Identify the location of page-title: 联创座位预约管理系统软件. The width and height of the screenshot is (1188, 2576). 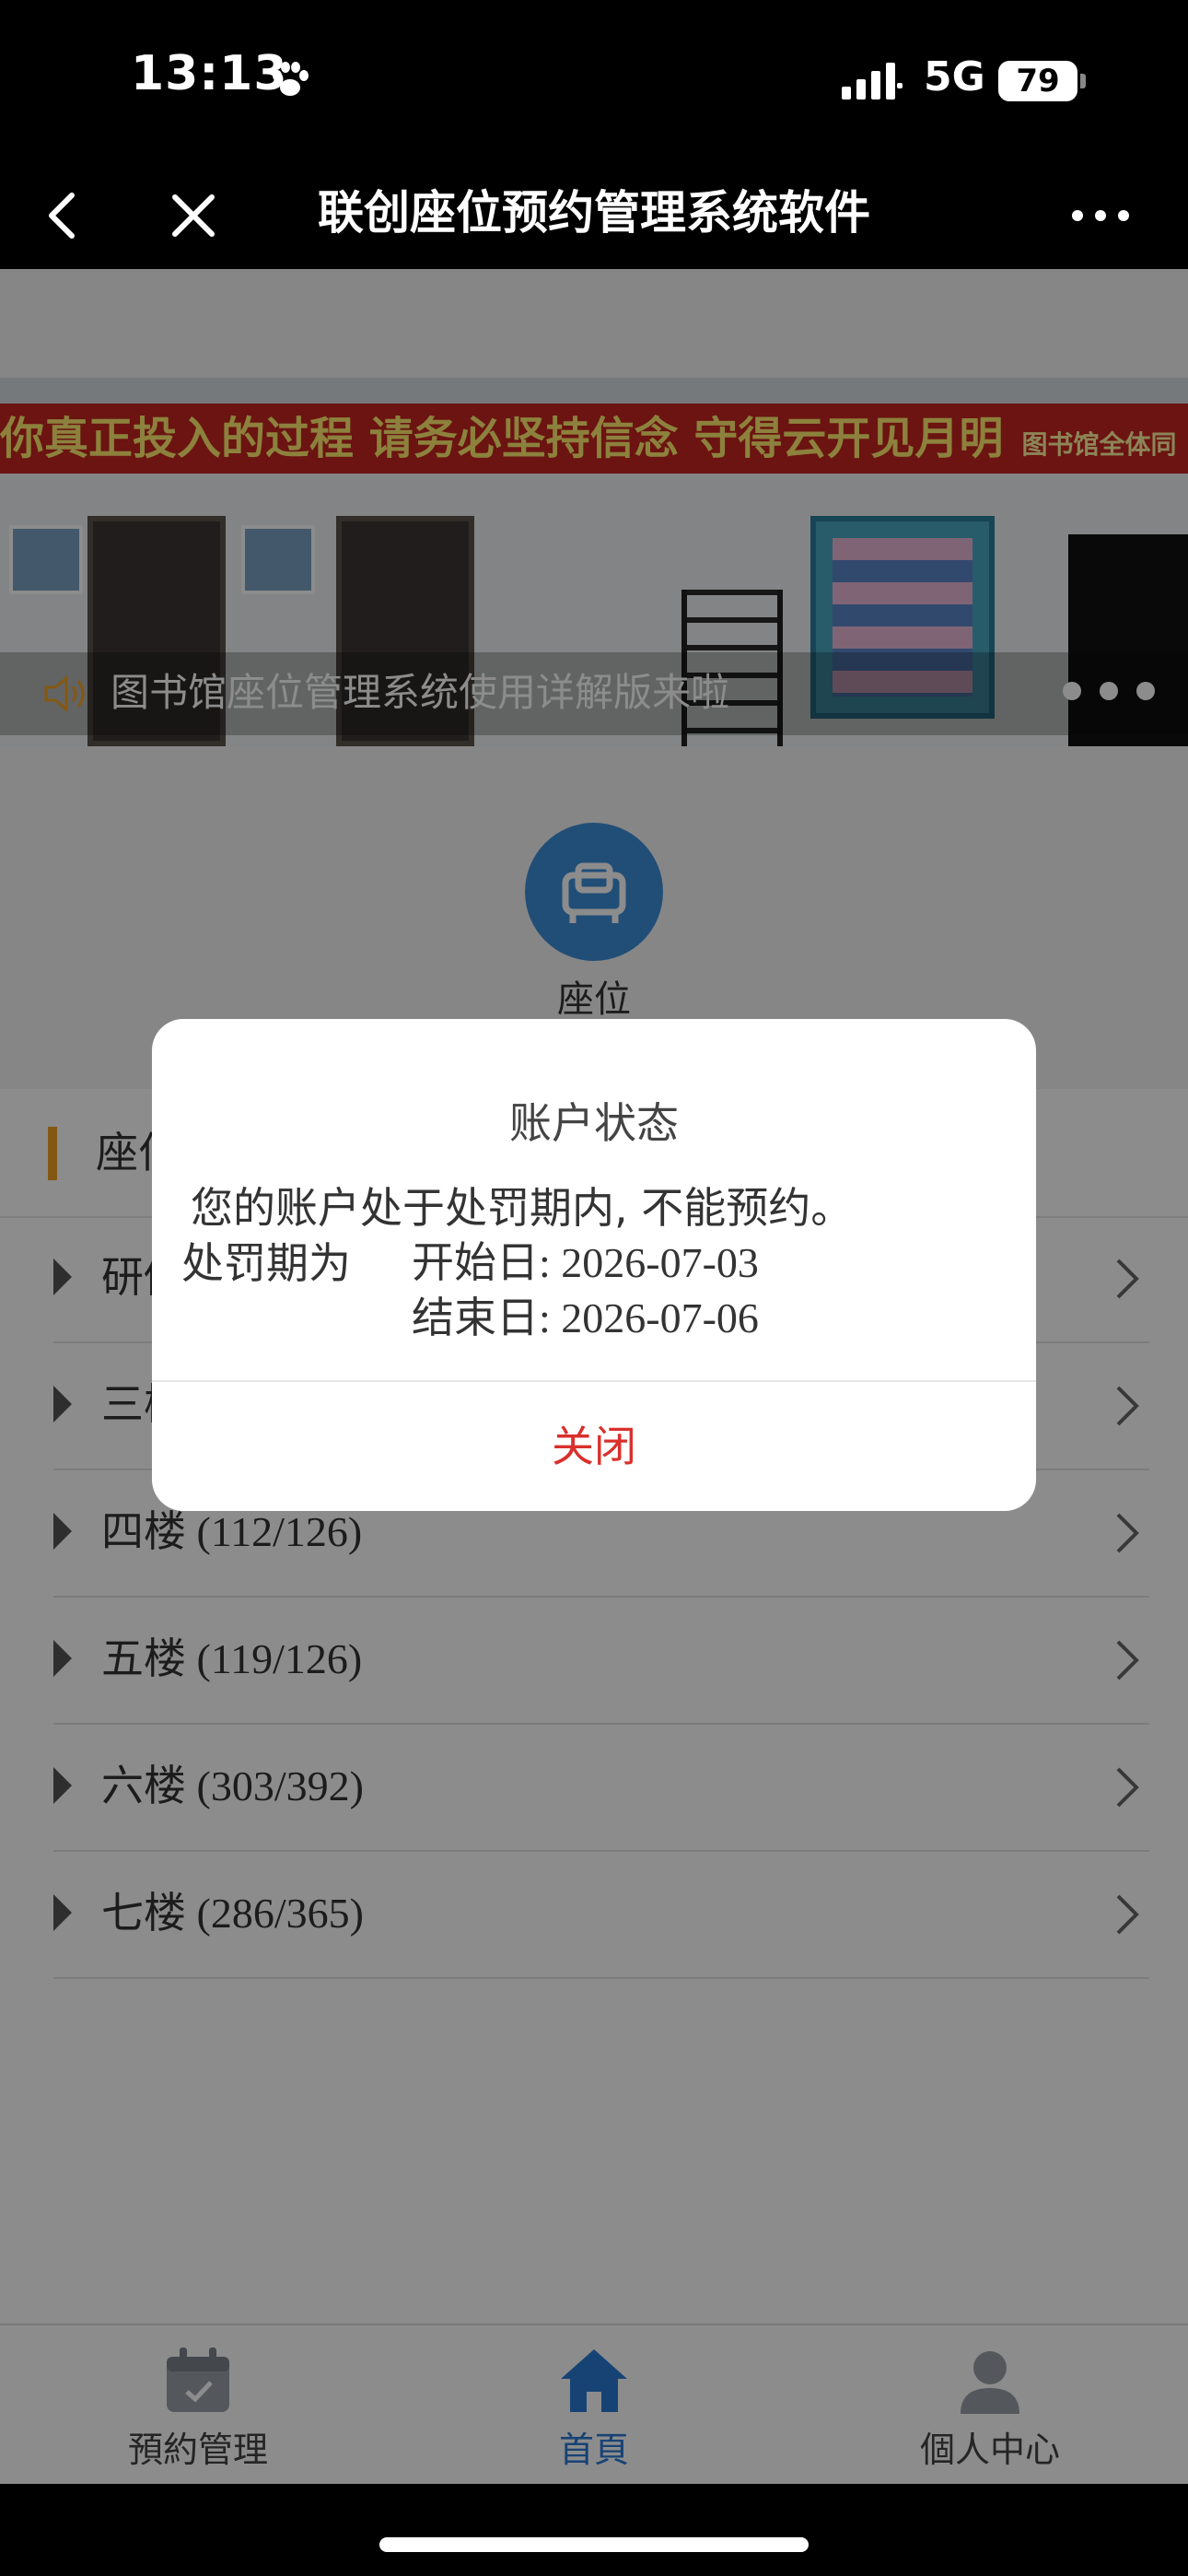
(594, 213).